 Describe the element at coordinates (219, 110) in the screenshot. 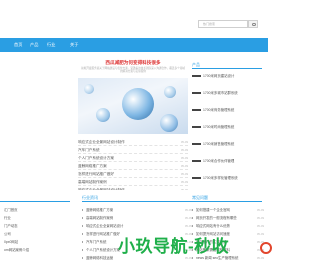

I see `sidebar-item-label: 1700米商务管理系统` at that location.